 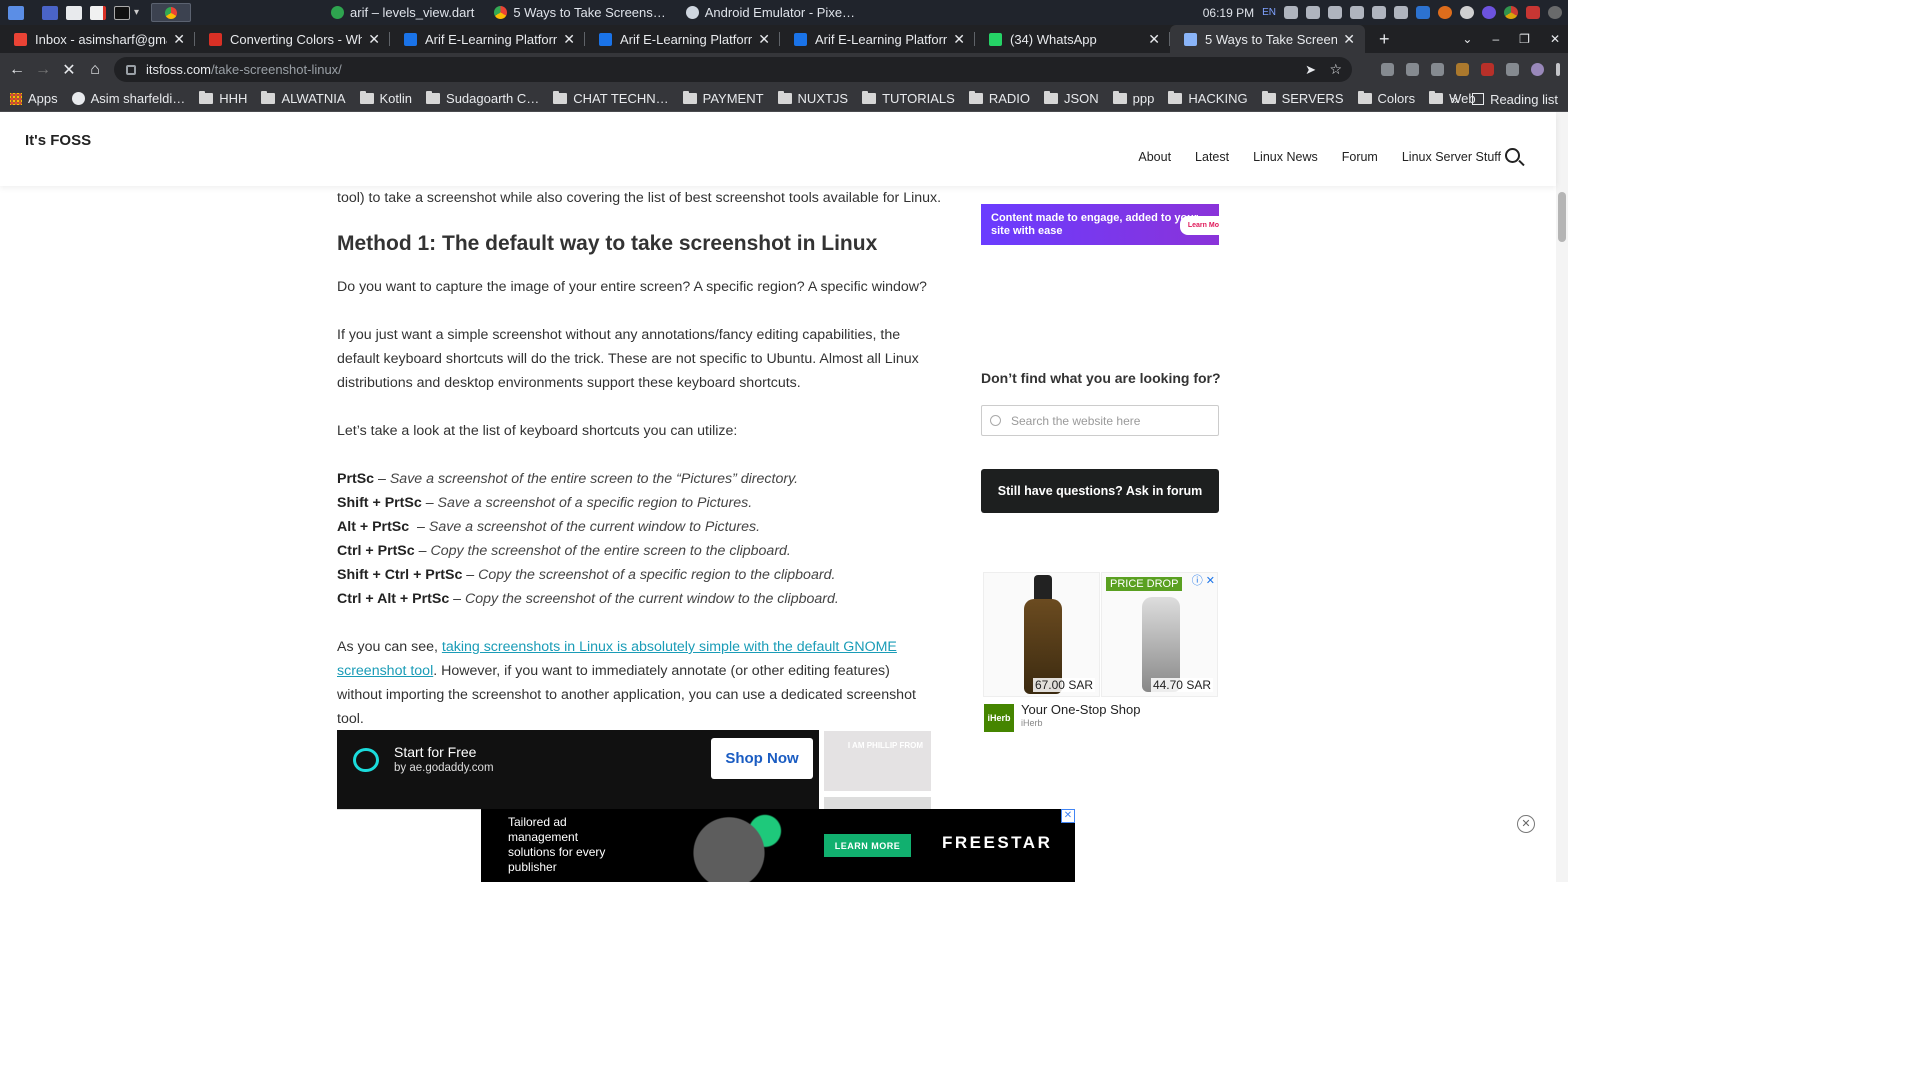 What do you see at coordinates (1228, 13) in the screenshot?
I see `clock: 06:19 PM` at bounding box center [1228, 13].